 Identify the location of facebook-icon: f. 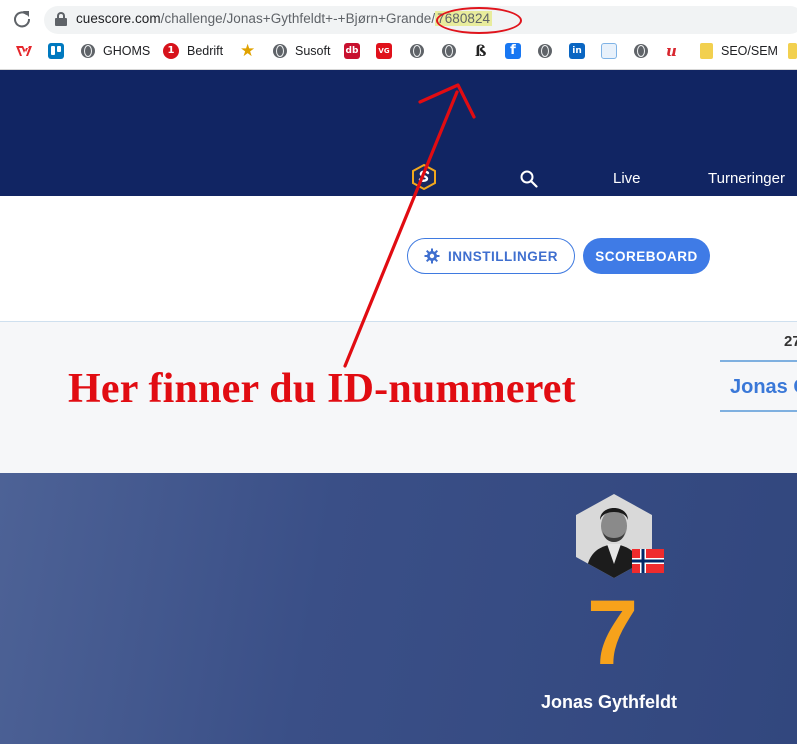
(513, 51).